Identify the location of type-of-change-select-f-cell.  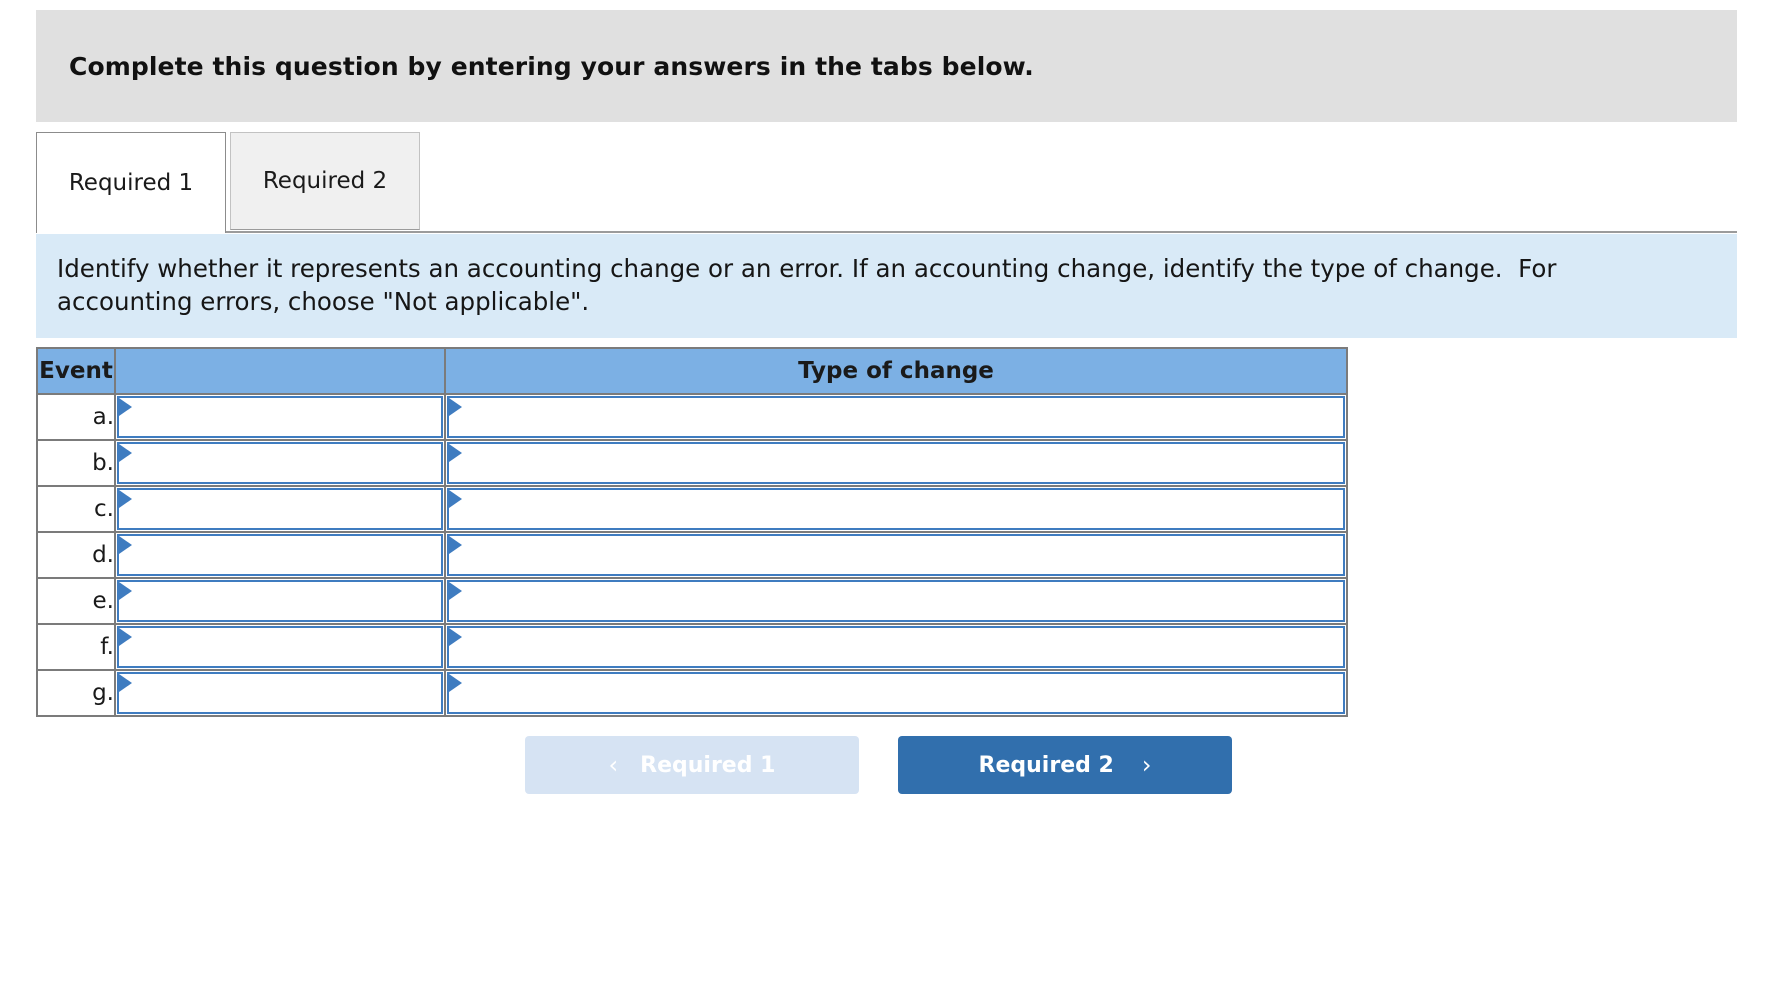
(896, 647).